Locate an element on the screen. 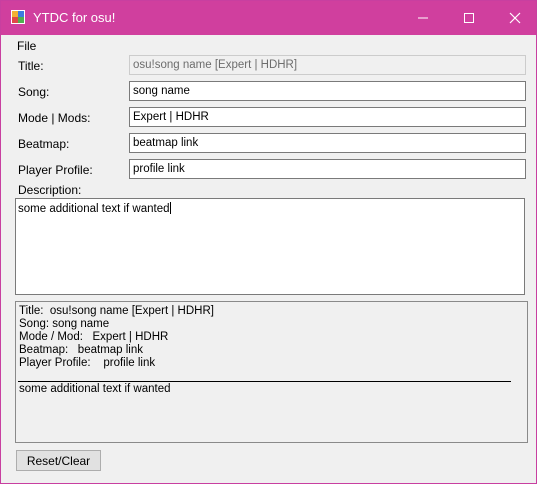 This screenshot has height=484, width=537. window-title: YTDC for osu! is located at coordinates (74, 17).